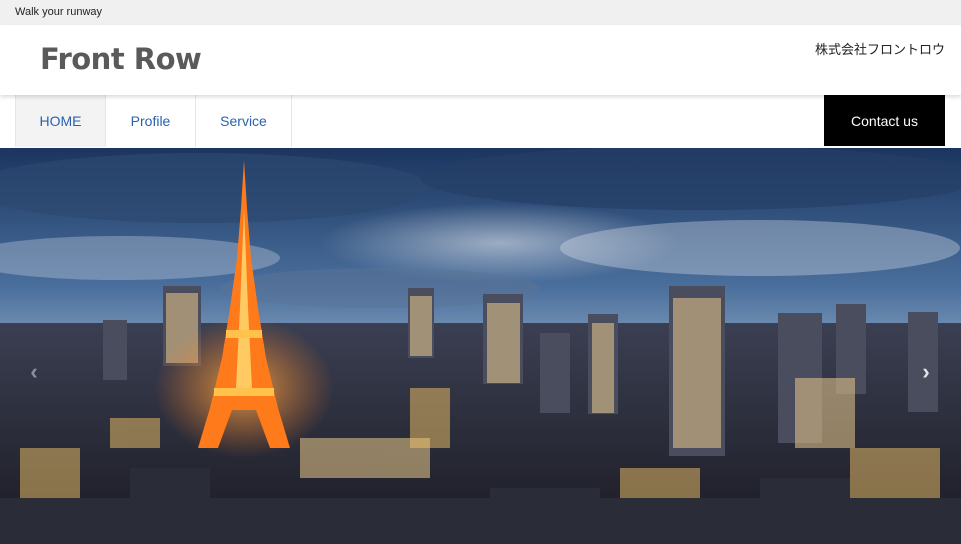 Image resolution: width=961 pixels, height=544 pixels. I want to click on site-header: Front Row 株式会社フロントロウ, so click(480, 60).